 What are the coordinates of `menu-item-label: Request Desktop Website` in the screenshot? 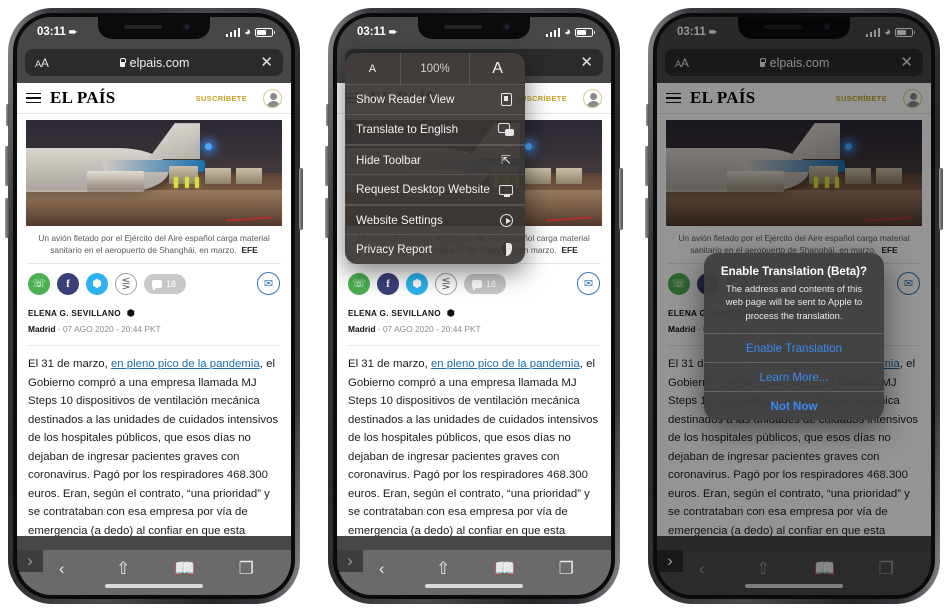 It's located at (423, 189).